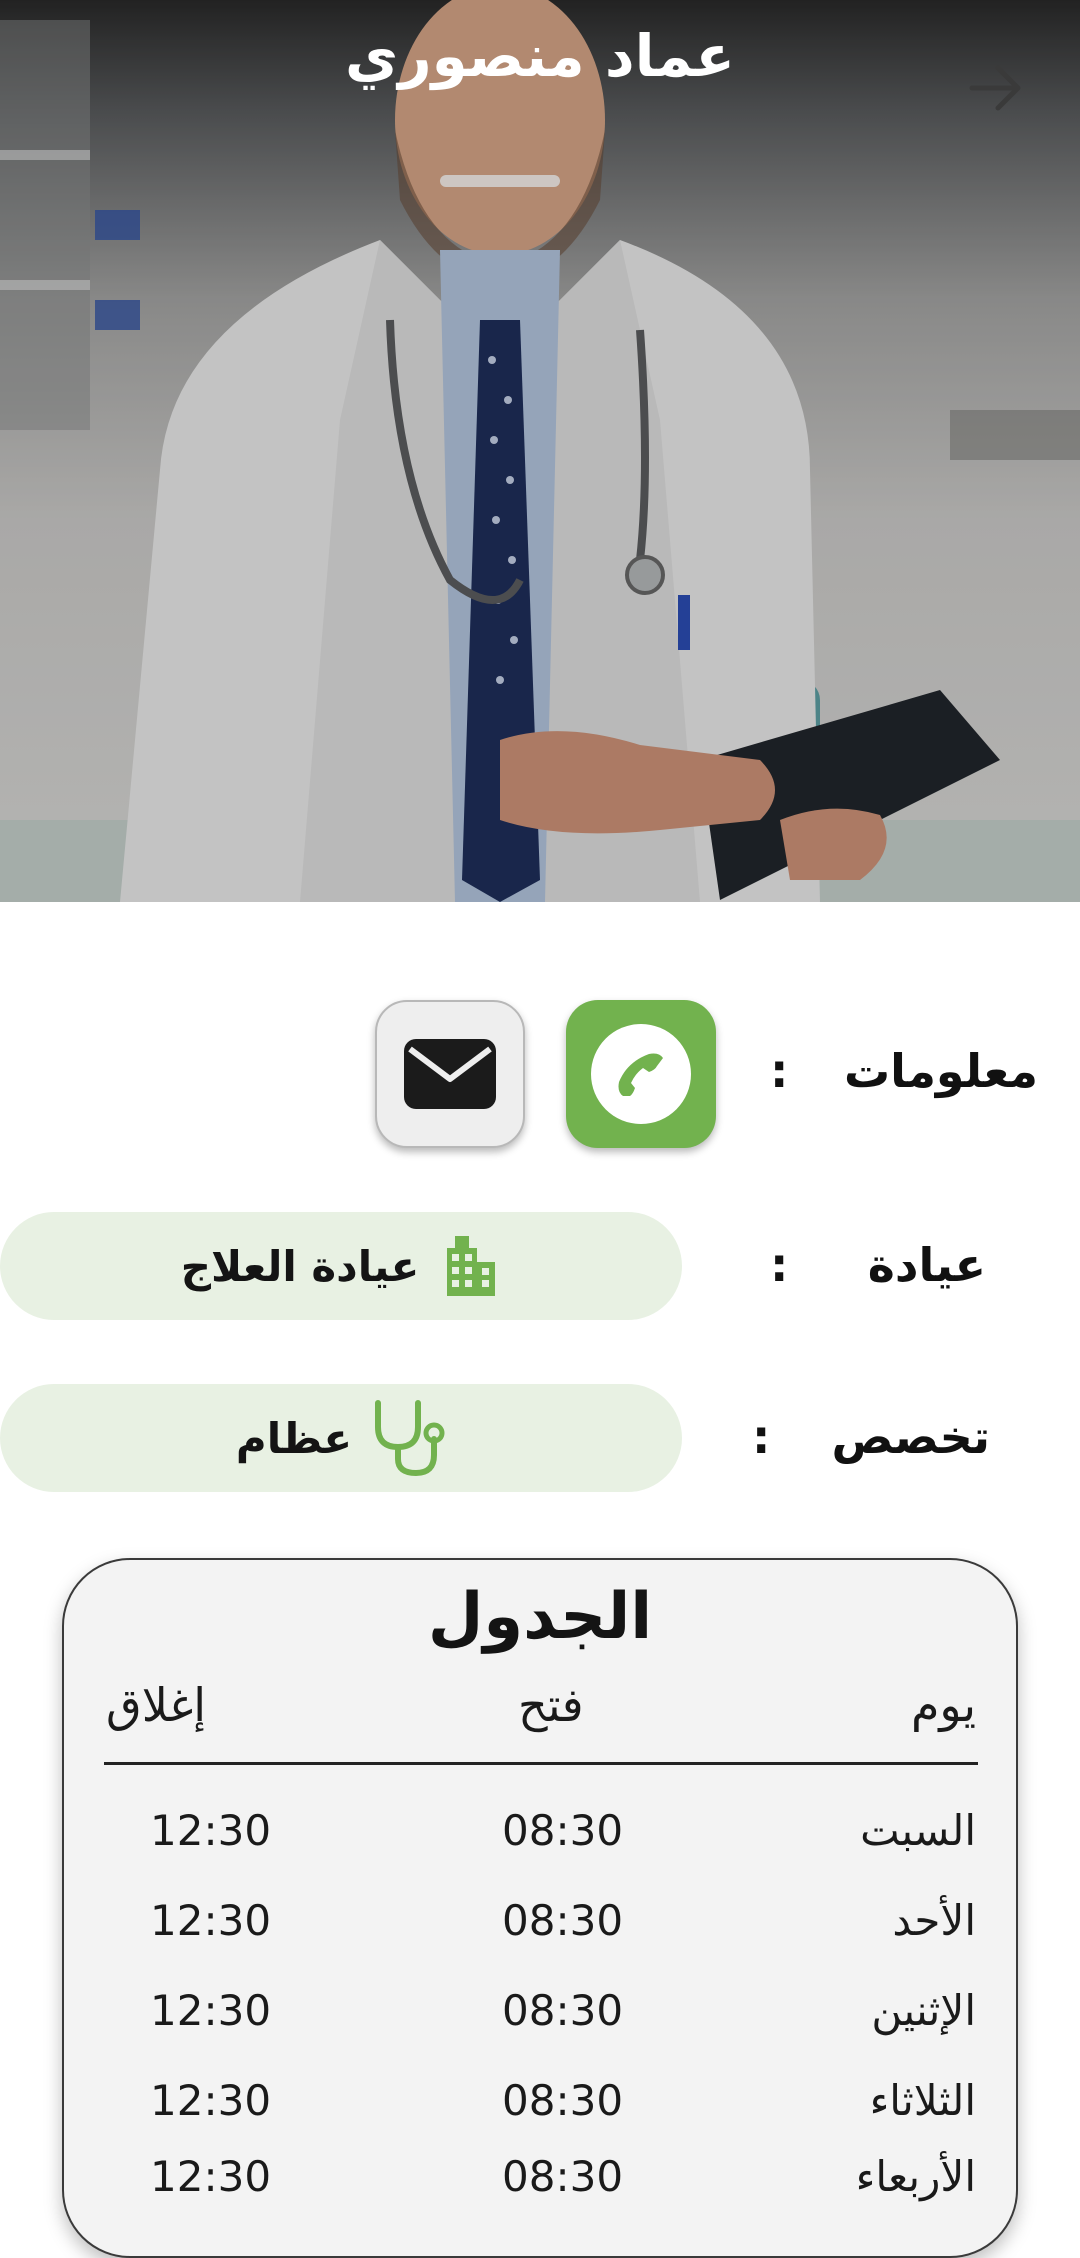  I want to click on email-button, so click(450, 1074).